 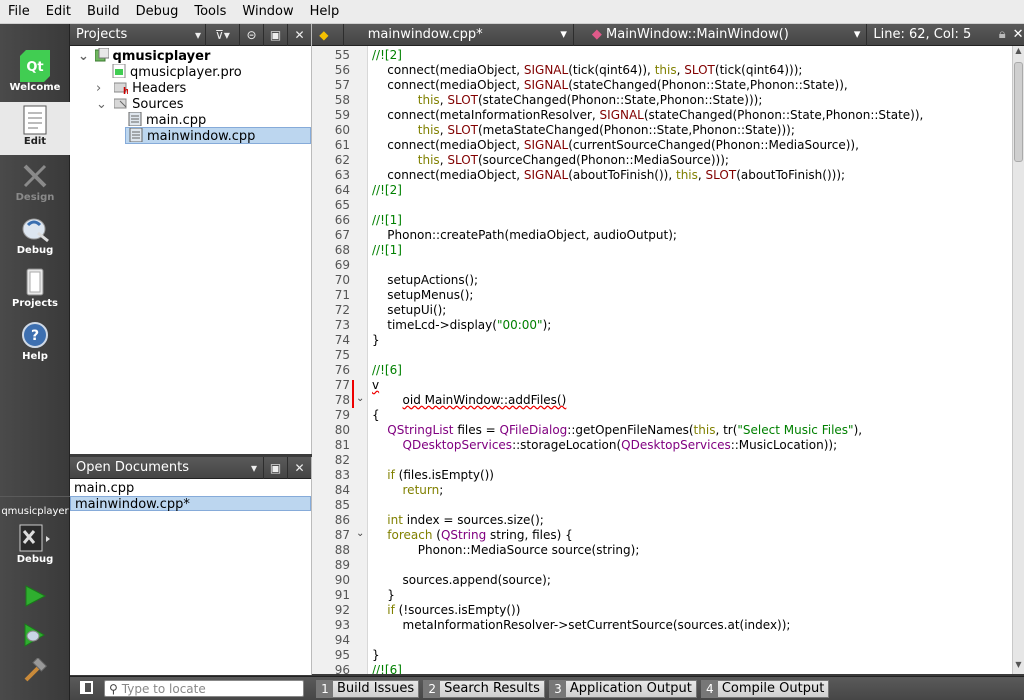 What do you see at coordinates (342, 220) in the screenshot?
I see `line-number: 66` at bounding box center [342, 220].